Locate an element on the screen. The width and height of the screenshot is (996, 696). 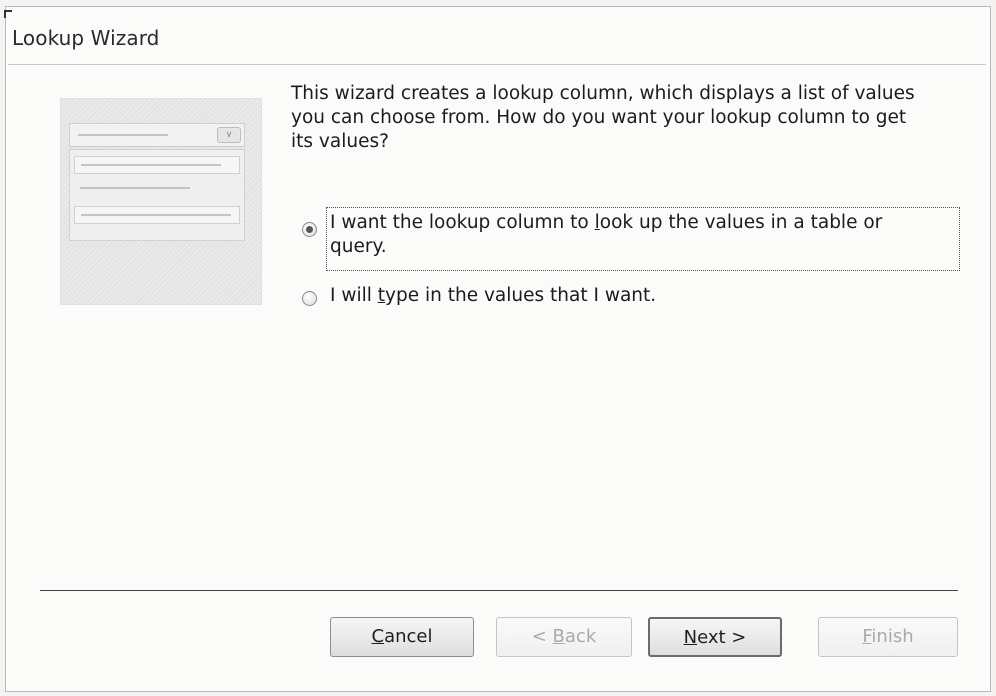
lookup-illustration: ∨ is located at coordinates (161, 201).